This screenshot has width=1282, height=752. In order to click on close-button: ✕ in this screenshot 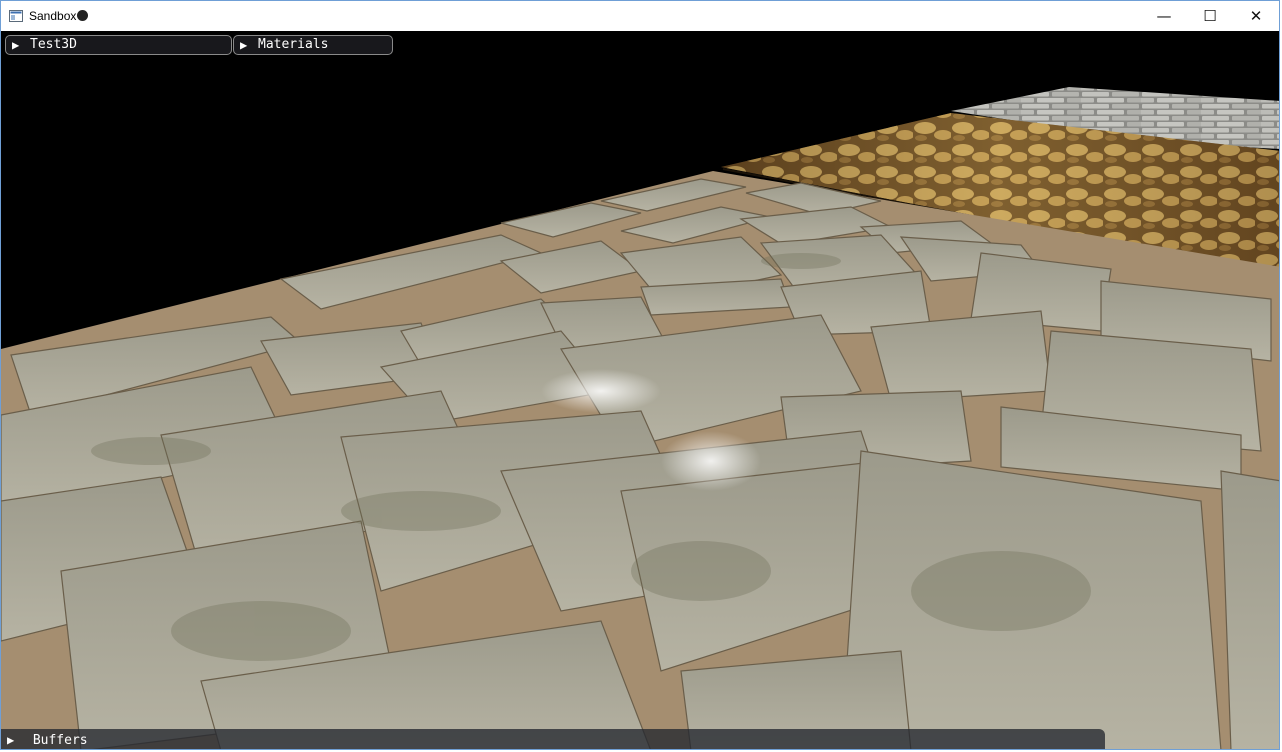, I will do `click(1256, 16)`.